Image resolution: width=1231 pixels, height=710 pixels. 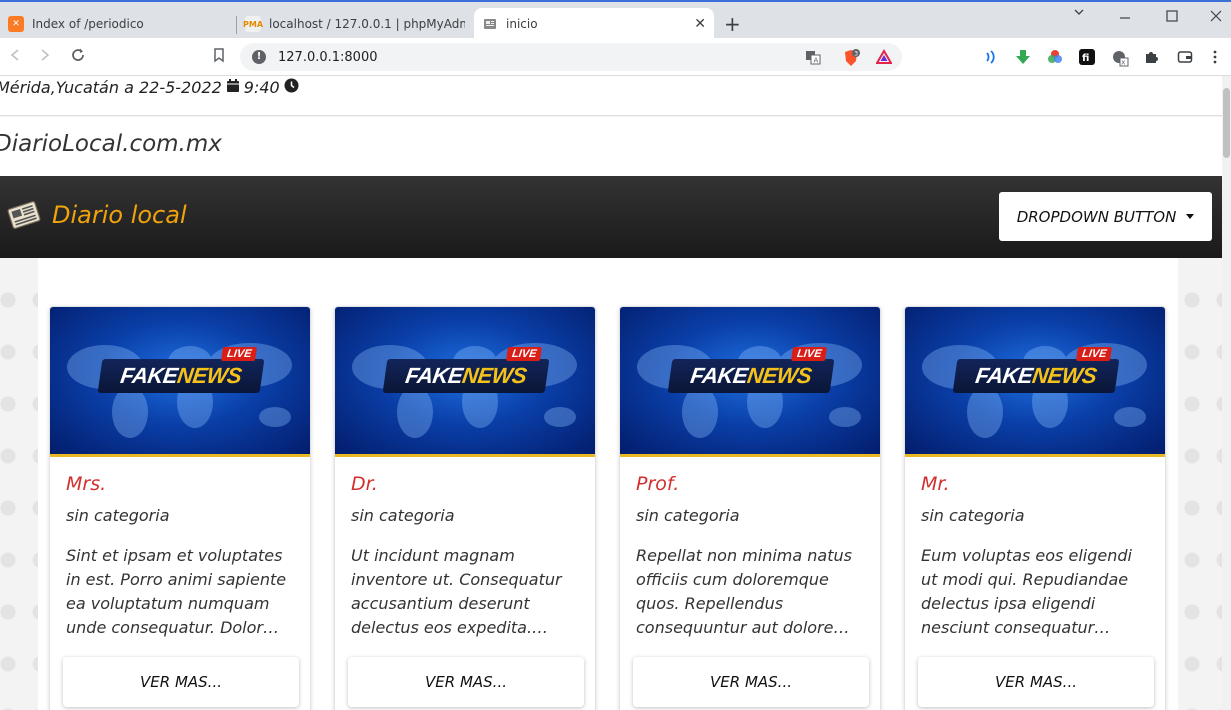 What do you see at coordinates (86, 484) in the screenshot?
I see `card-title: Mrs.` at bounding box center [86, 484].